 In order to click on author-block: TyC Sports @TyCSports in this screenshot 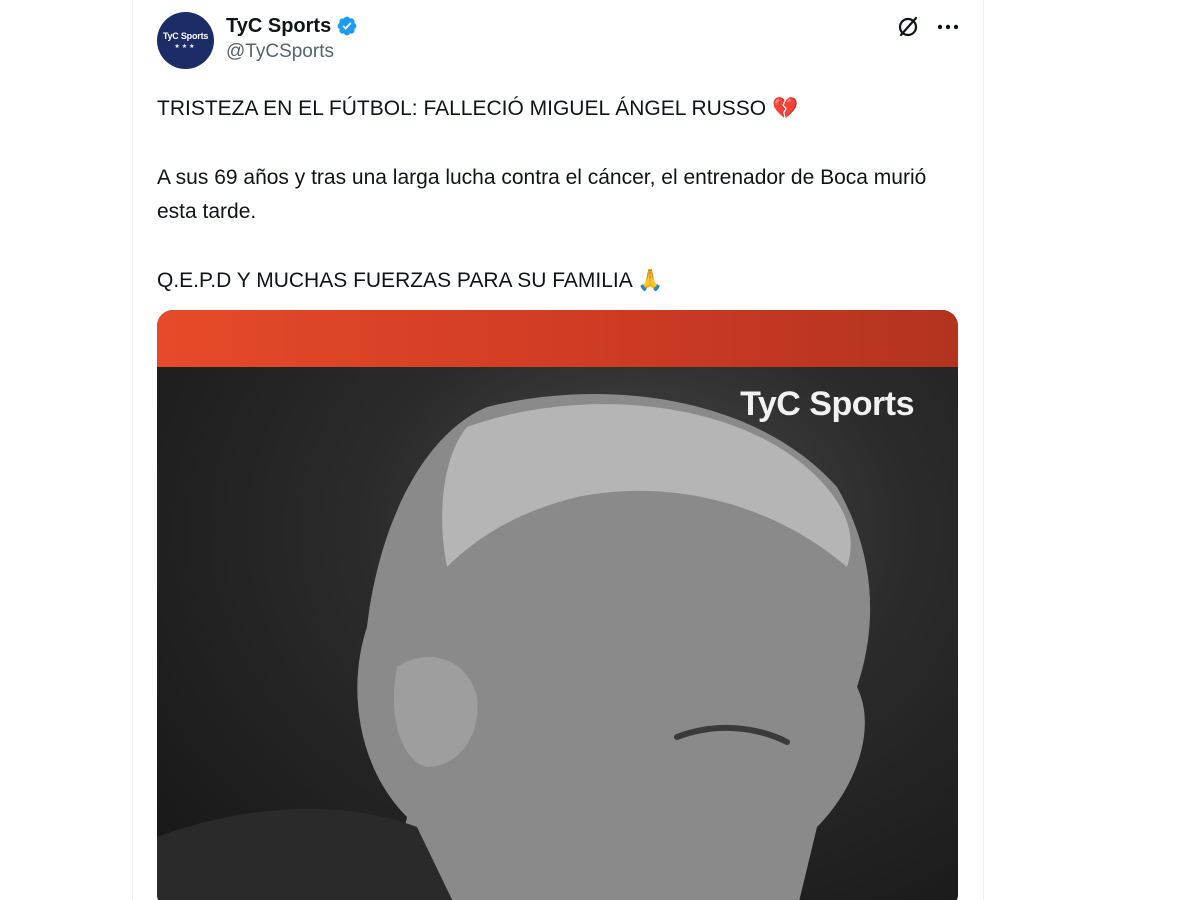, I will do `click(292, 38)`.